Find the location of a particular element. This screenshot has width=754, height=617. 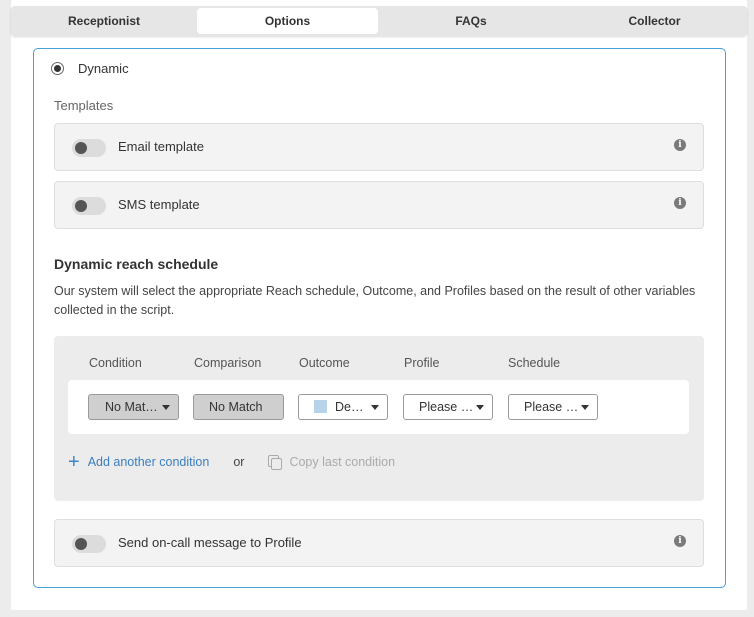

comparison-select: No Match is located at coordinates (238, 407).